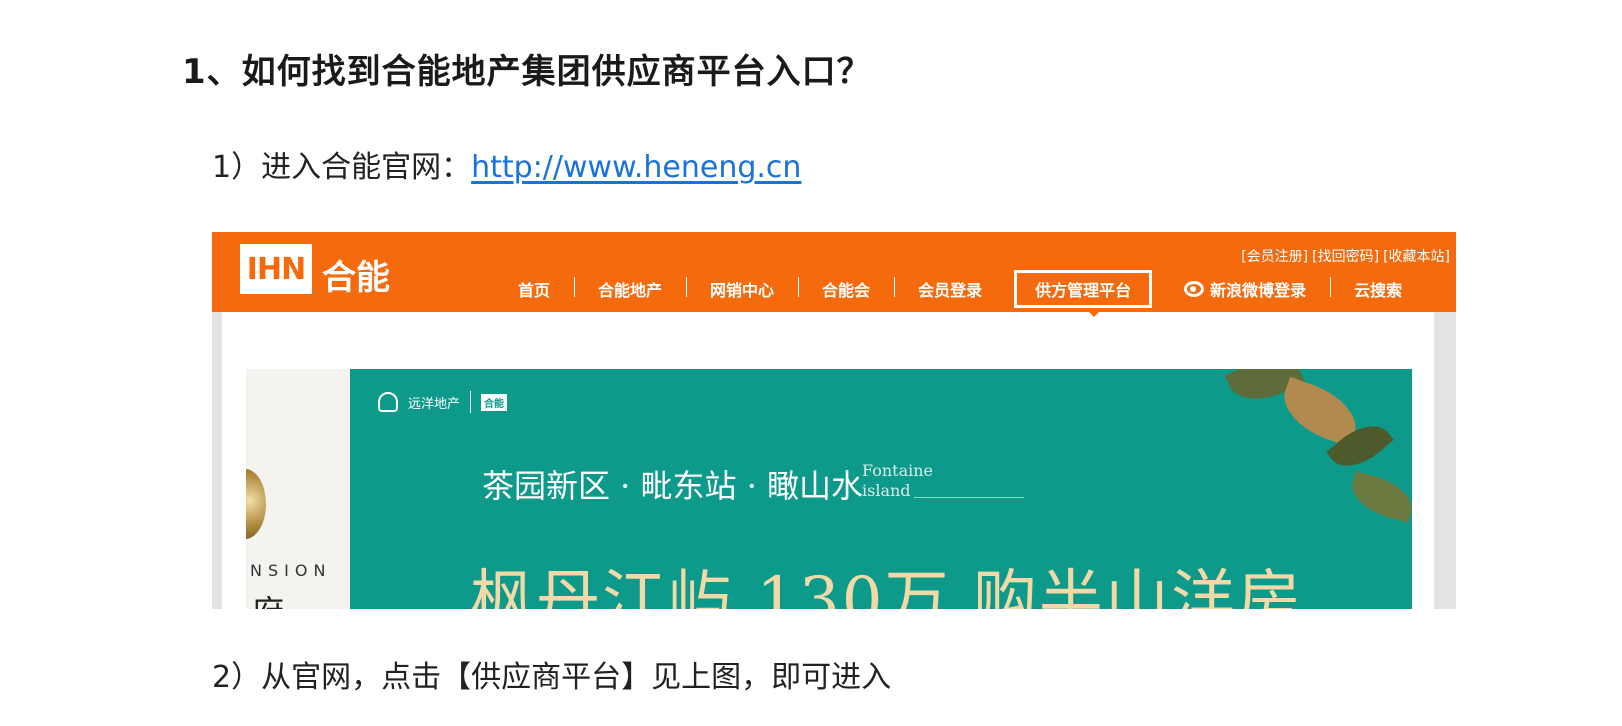  I want to click on banner-headline: 枫丹江屿 130万 购半山洋房, so click(886, 586).